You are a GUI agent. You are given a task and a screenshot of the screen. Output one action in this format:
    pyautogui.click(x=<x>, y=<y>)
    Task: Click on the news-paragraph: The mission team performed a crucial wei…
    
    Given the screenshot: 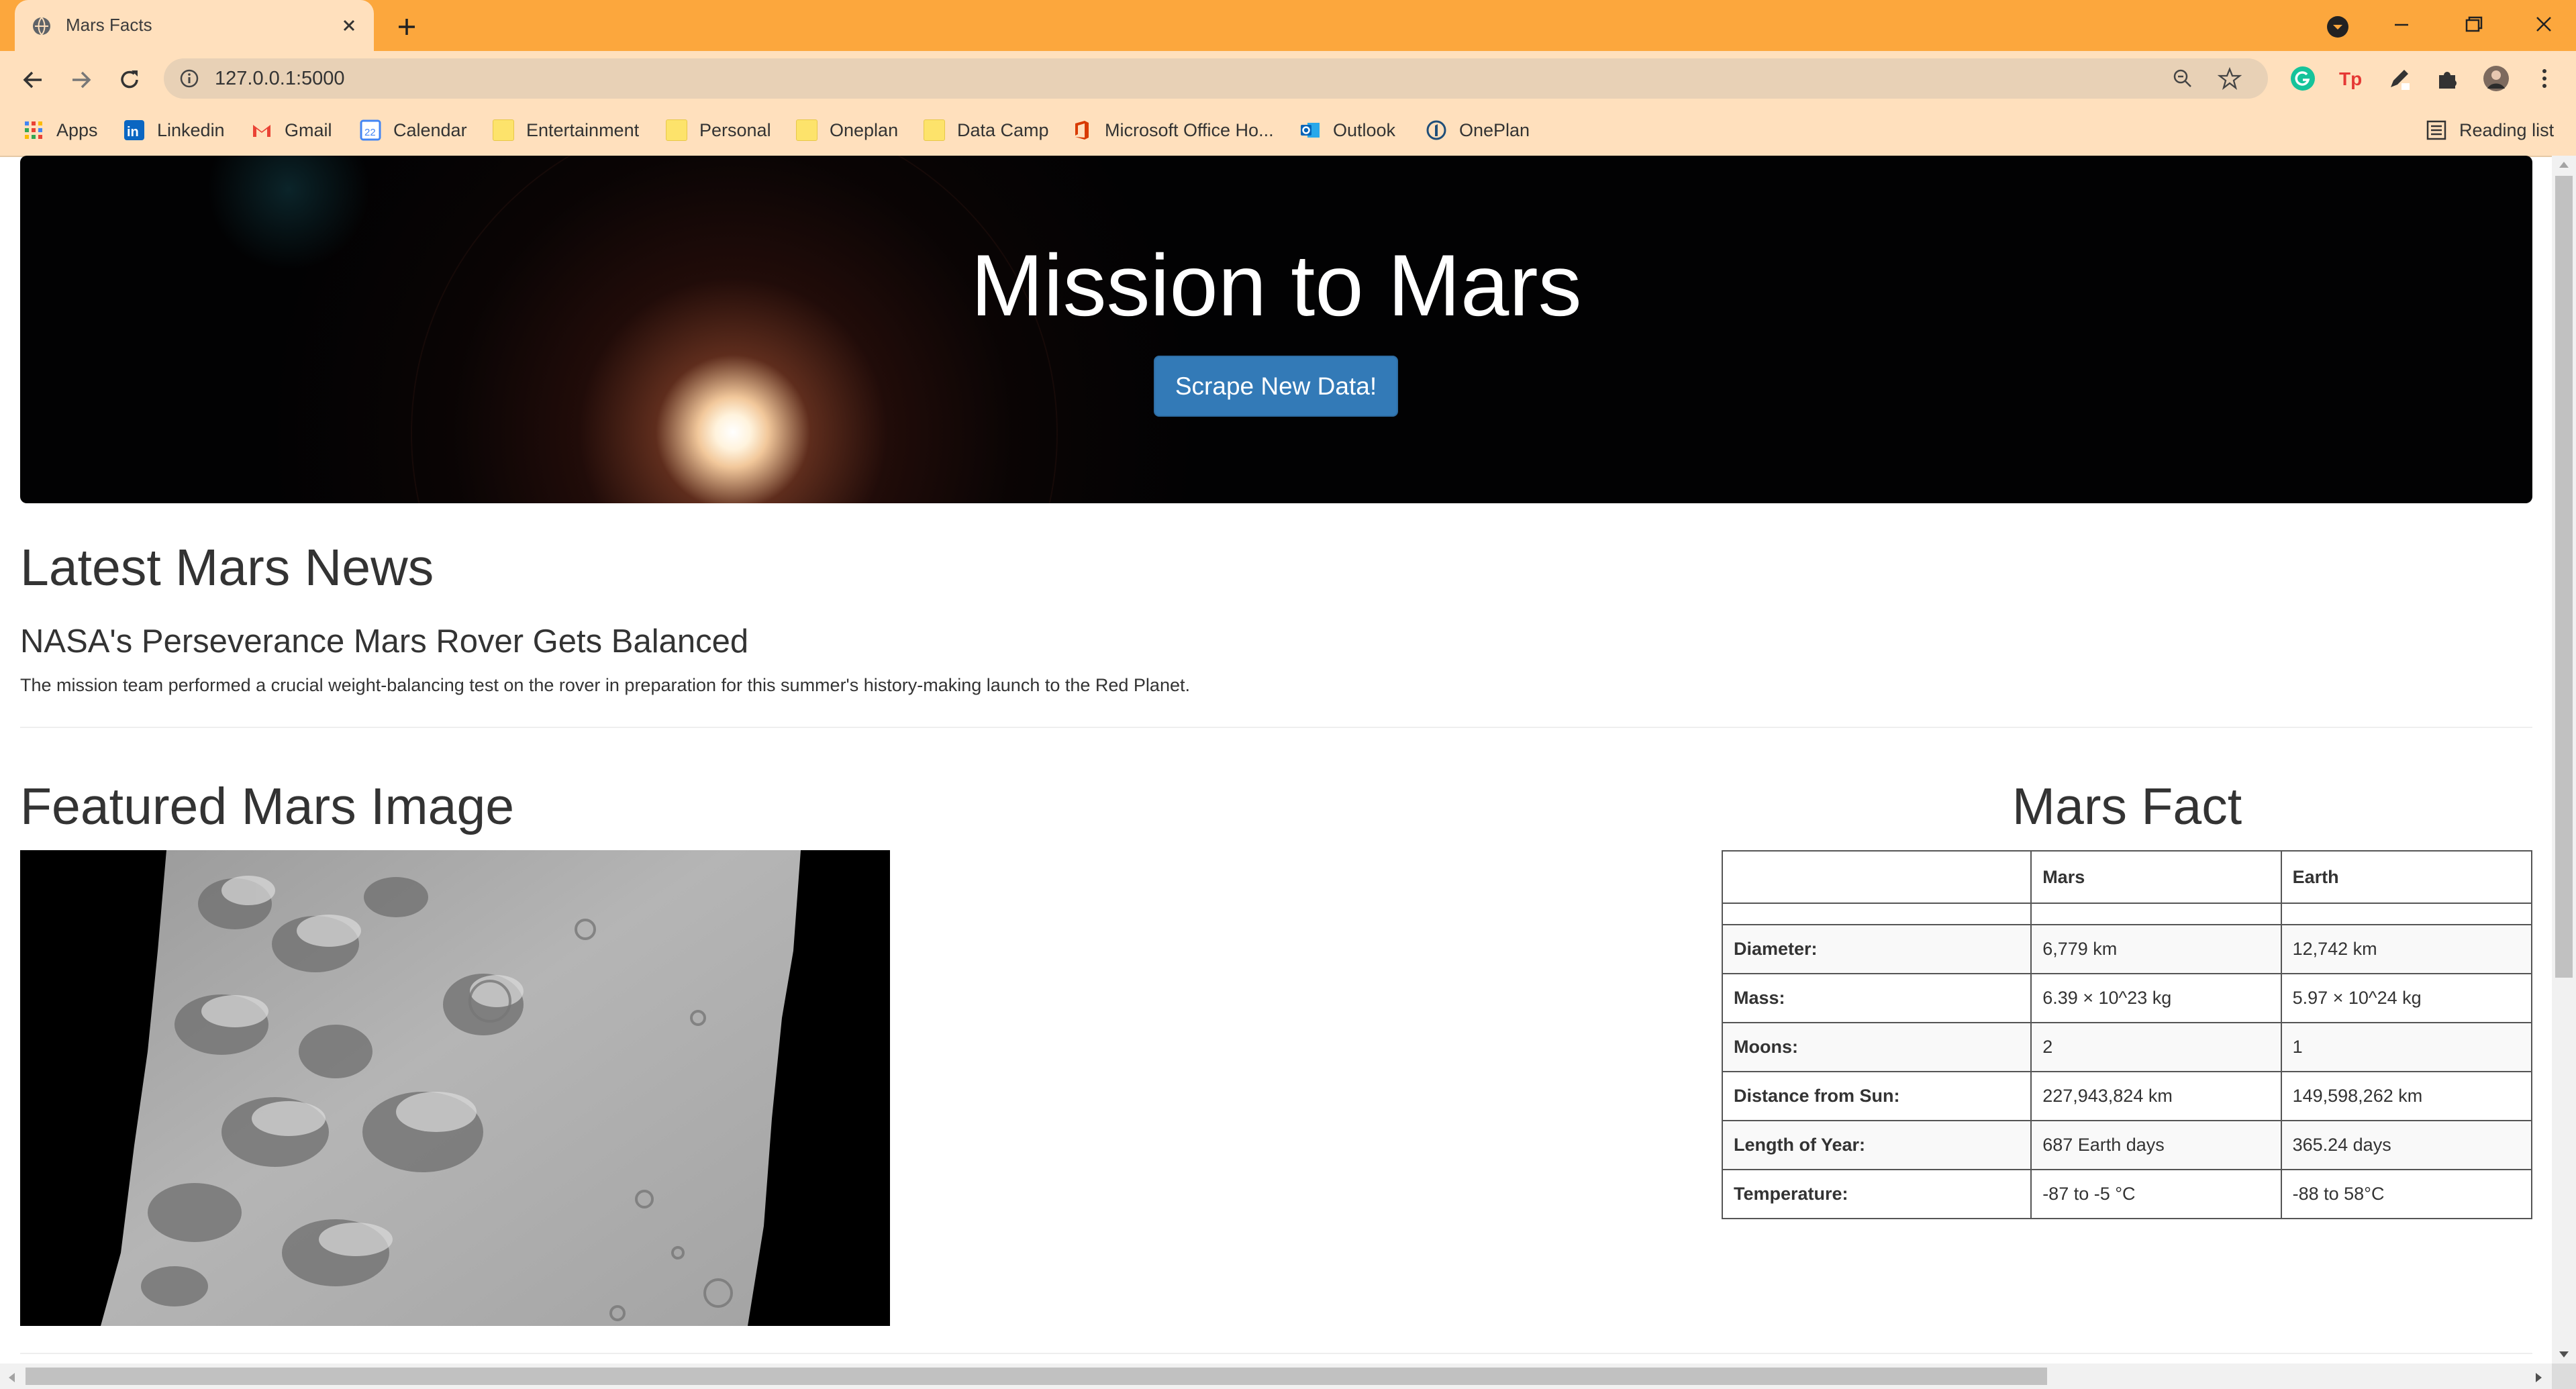 What is the action you would take?
    pyautogui.click(x=605, y=685)
    